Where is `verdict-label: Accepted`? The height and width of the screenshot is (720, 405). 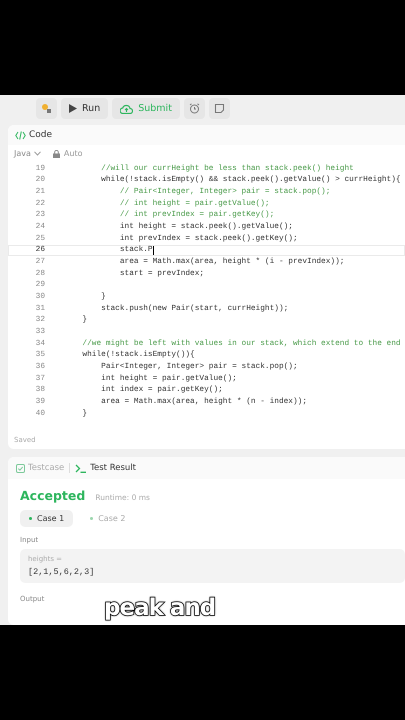 verdict-label: Accepted is located at coordinates (53, 495).